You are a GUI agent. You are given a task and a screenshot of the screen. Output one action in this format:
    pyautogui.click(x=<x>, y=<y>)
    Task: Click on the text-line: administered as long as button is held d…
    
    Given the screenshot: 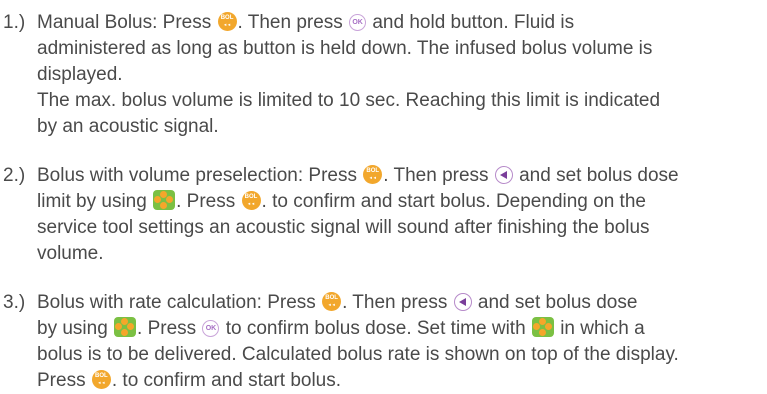 What is the action you would take?
    pyautogui.click(x=398, y=49)
    